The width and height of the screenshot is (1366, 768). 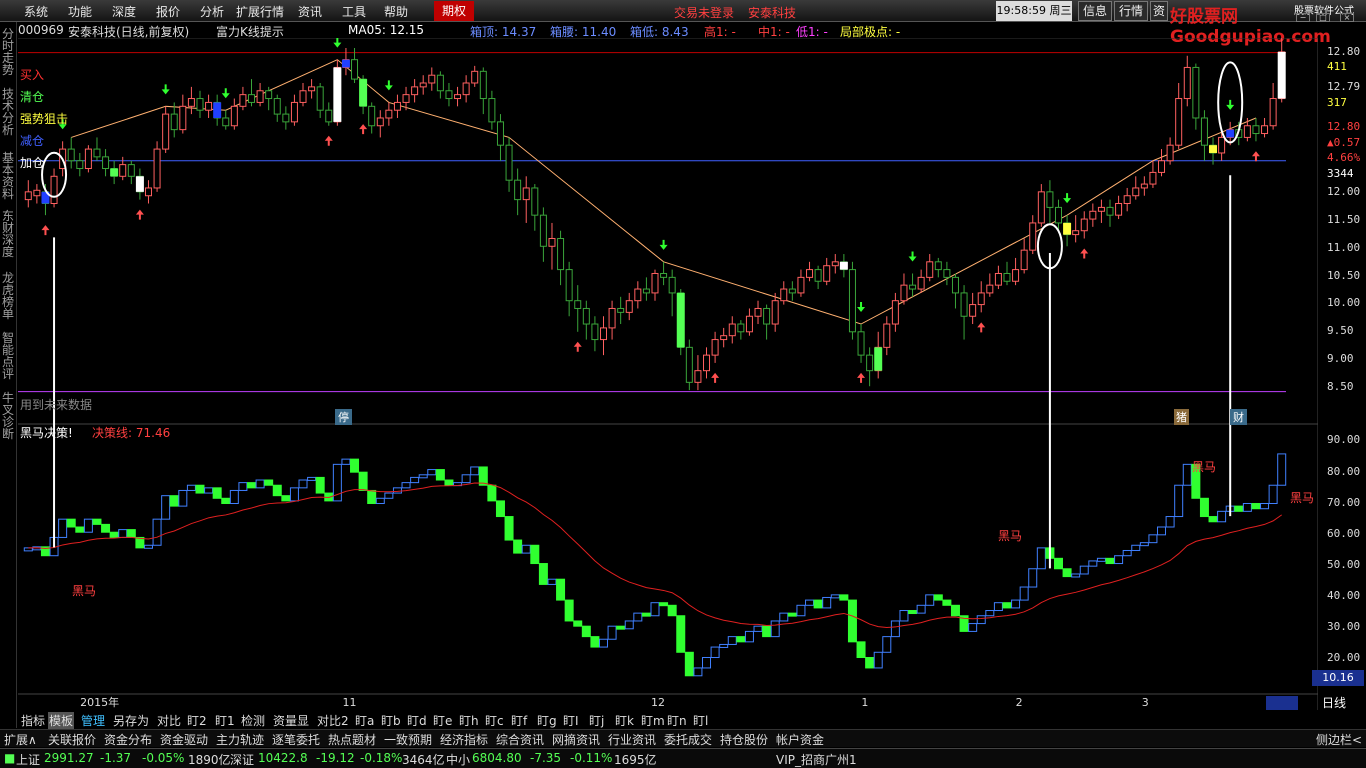 What do you see at coordinates (632, 739) in the screenshot?
I see `tab-industry-news: 行业资讯` at bounding box center [632, 739].